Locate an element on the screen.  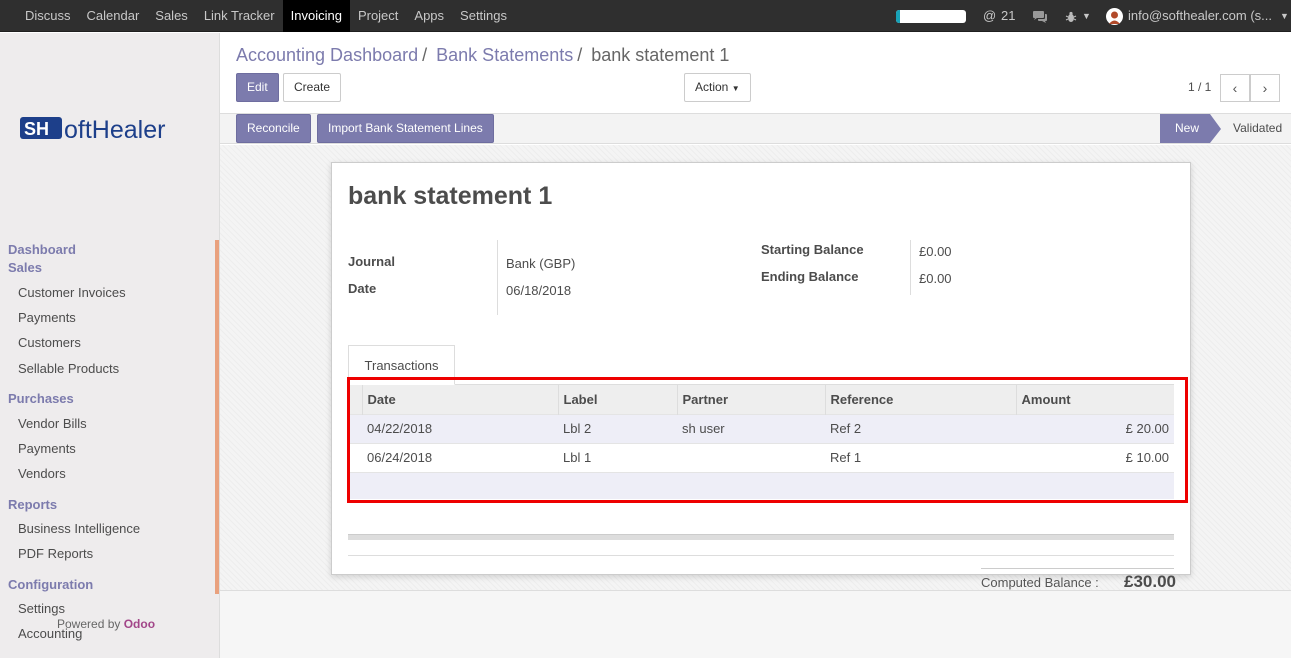
below-area is located at coordinates (755, 624).